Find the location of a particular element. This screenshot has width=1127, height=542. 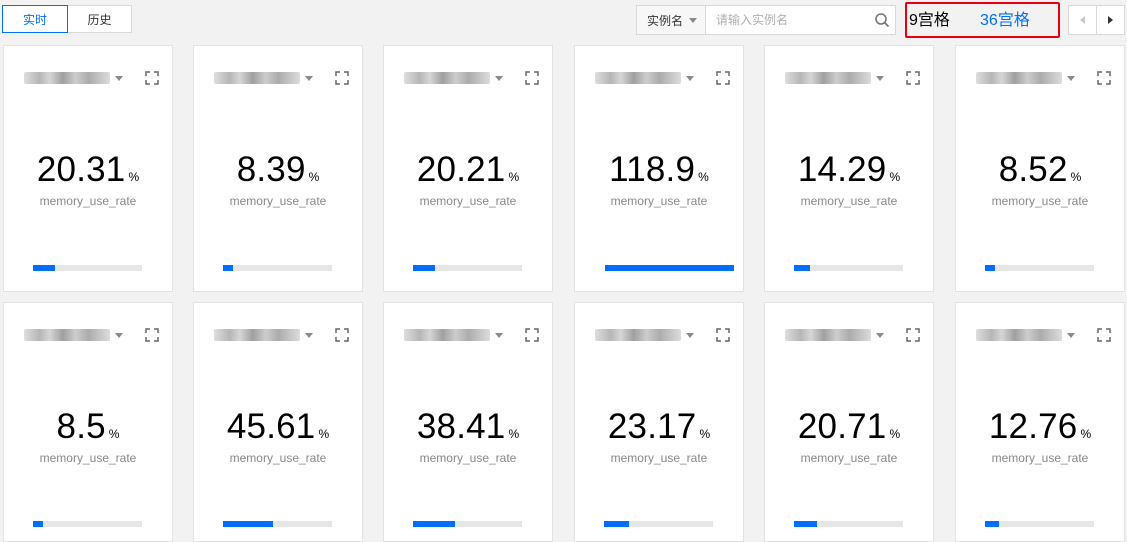

metric-card: 118.9% memory_use_rate is located at coordinates (659, 168).